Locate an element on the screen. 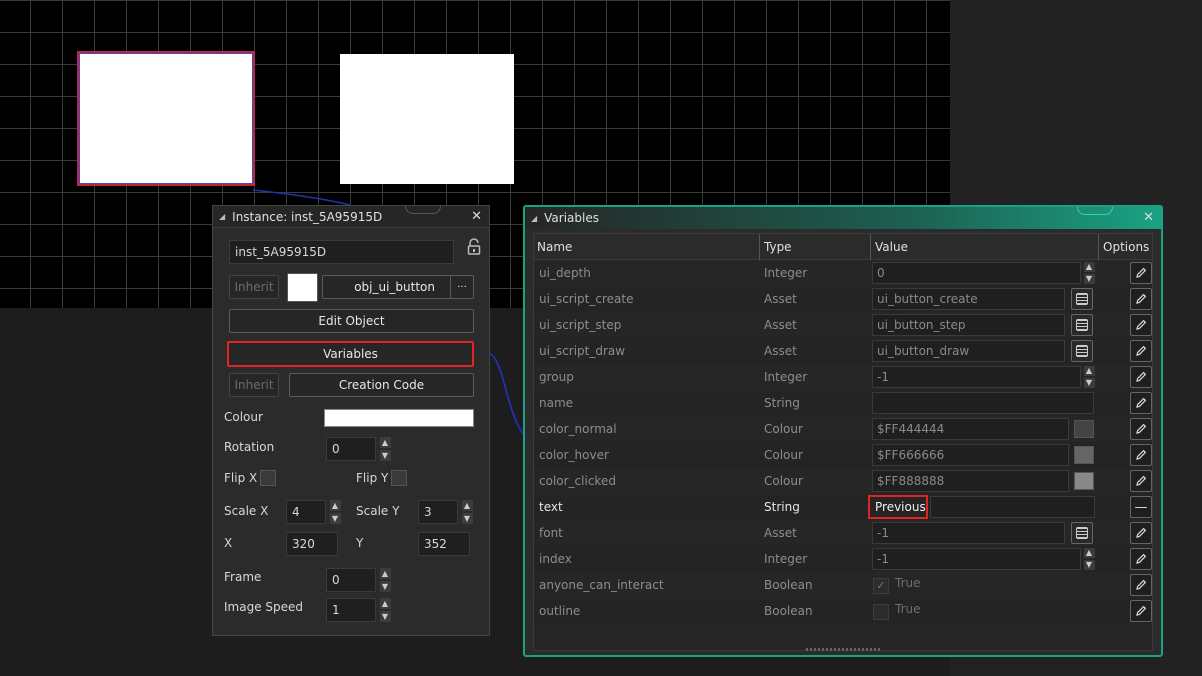 This screenshot has width=1202, height=676. checkbox-icon is located at coordinates (881, 612).